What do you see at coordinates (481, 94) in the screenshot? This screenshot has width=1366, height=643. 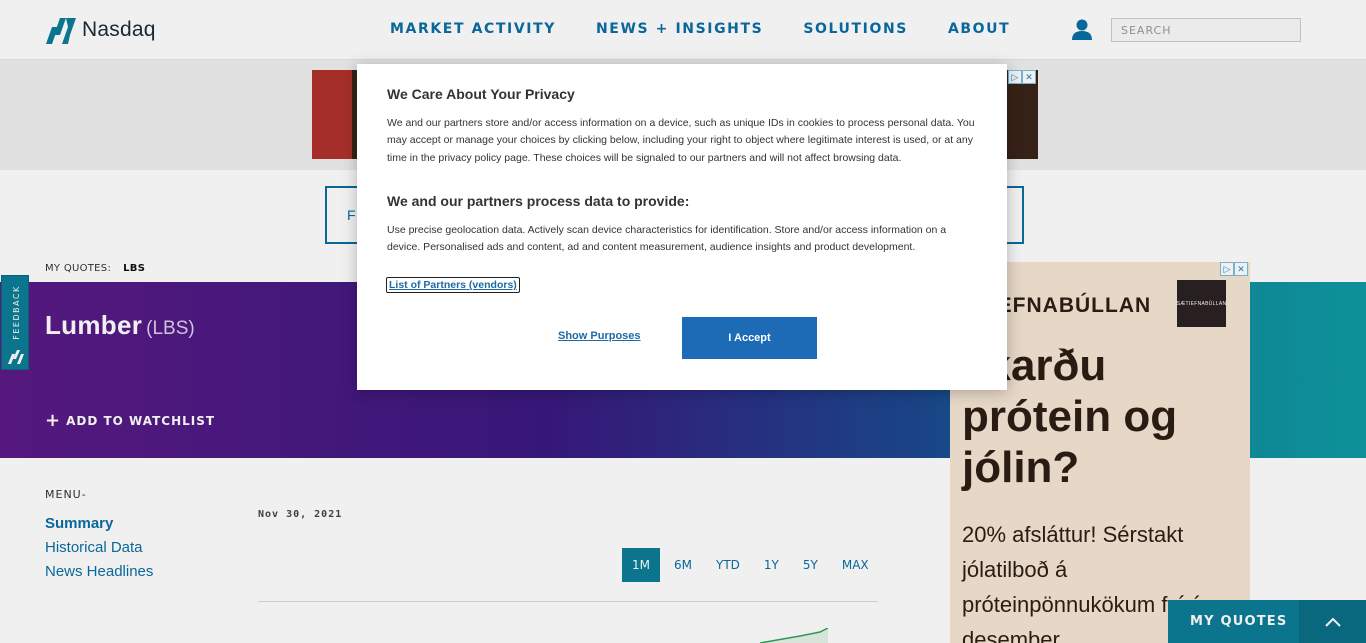 I see `privacy-title: We Care About Your Privacy` at bounding box center [481, 94].